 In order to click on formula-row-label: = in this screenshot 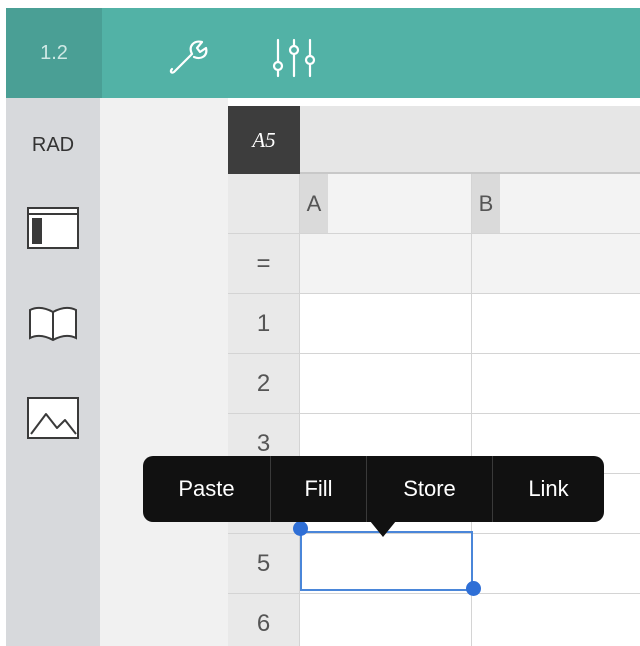, I will do `click(264, 263)`.